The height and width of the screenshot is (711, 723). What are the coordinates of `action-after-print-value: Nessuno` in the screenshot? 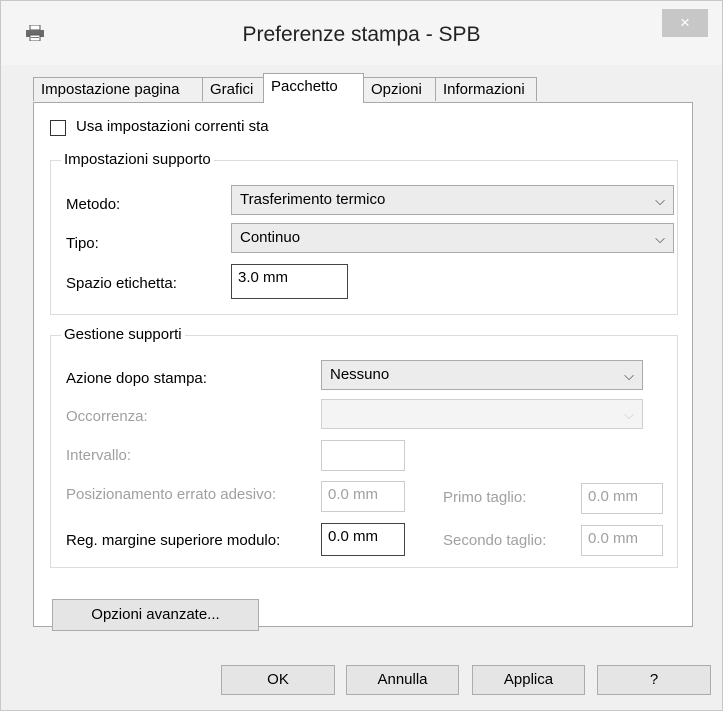 It's located at (360, 374).